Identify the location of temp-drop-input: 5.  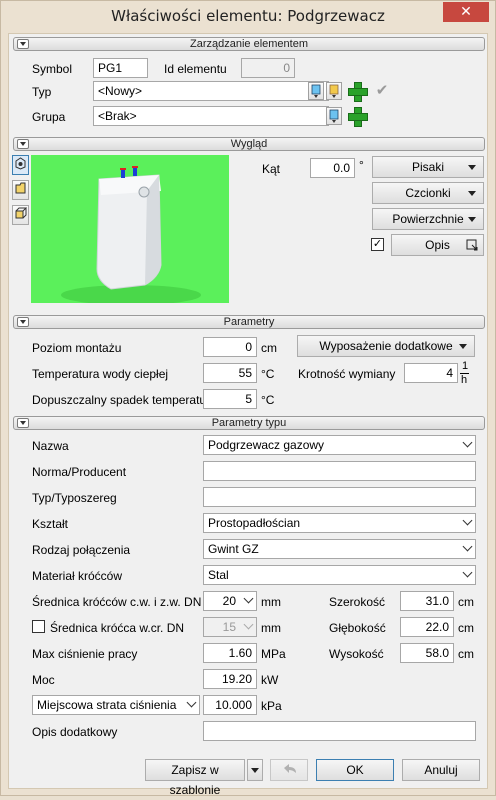
(230, 399).